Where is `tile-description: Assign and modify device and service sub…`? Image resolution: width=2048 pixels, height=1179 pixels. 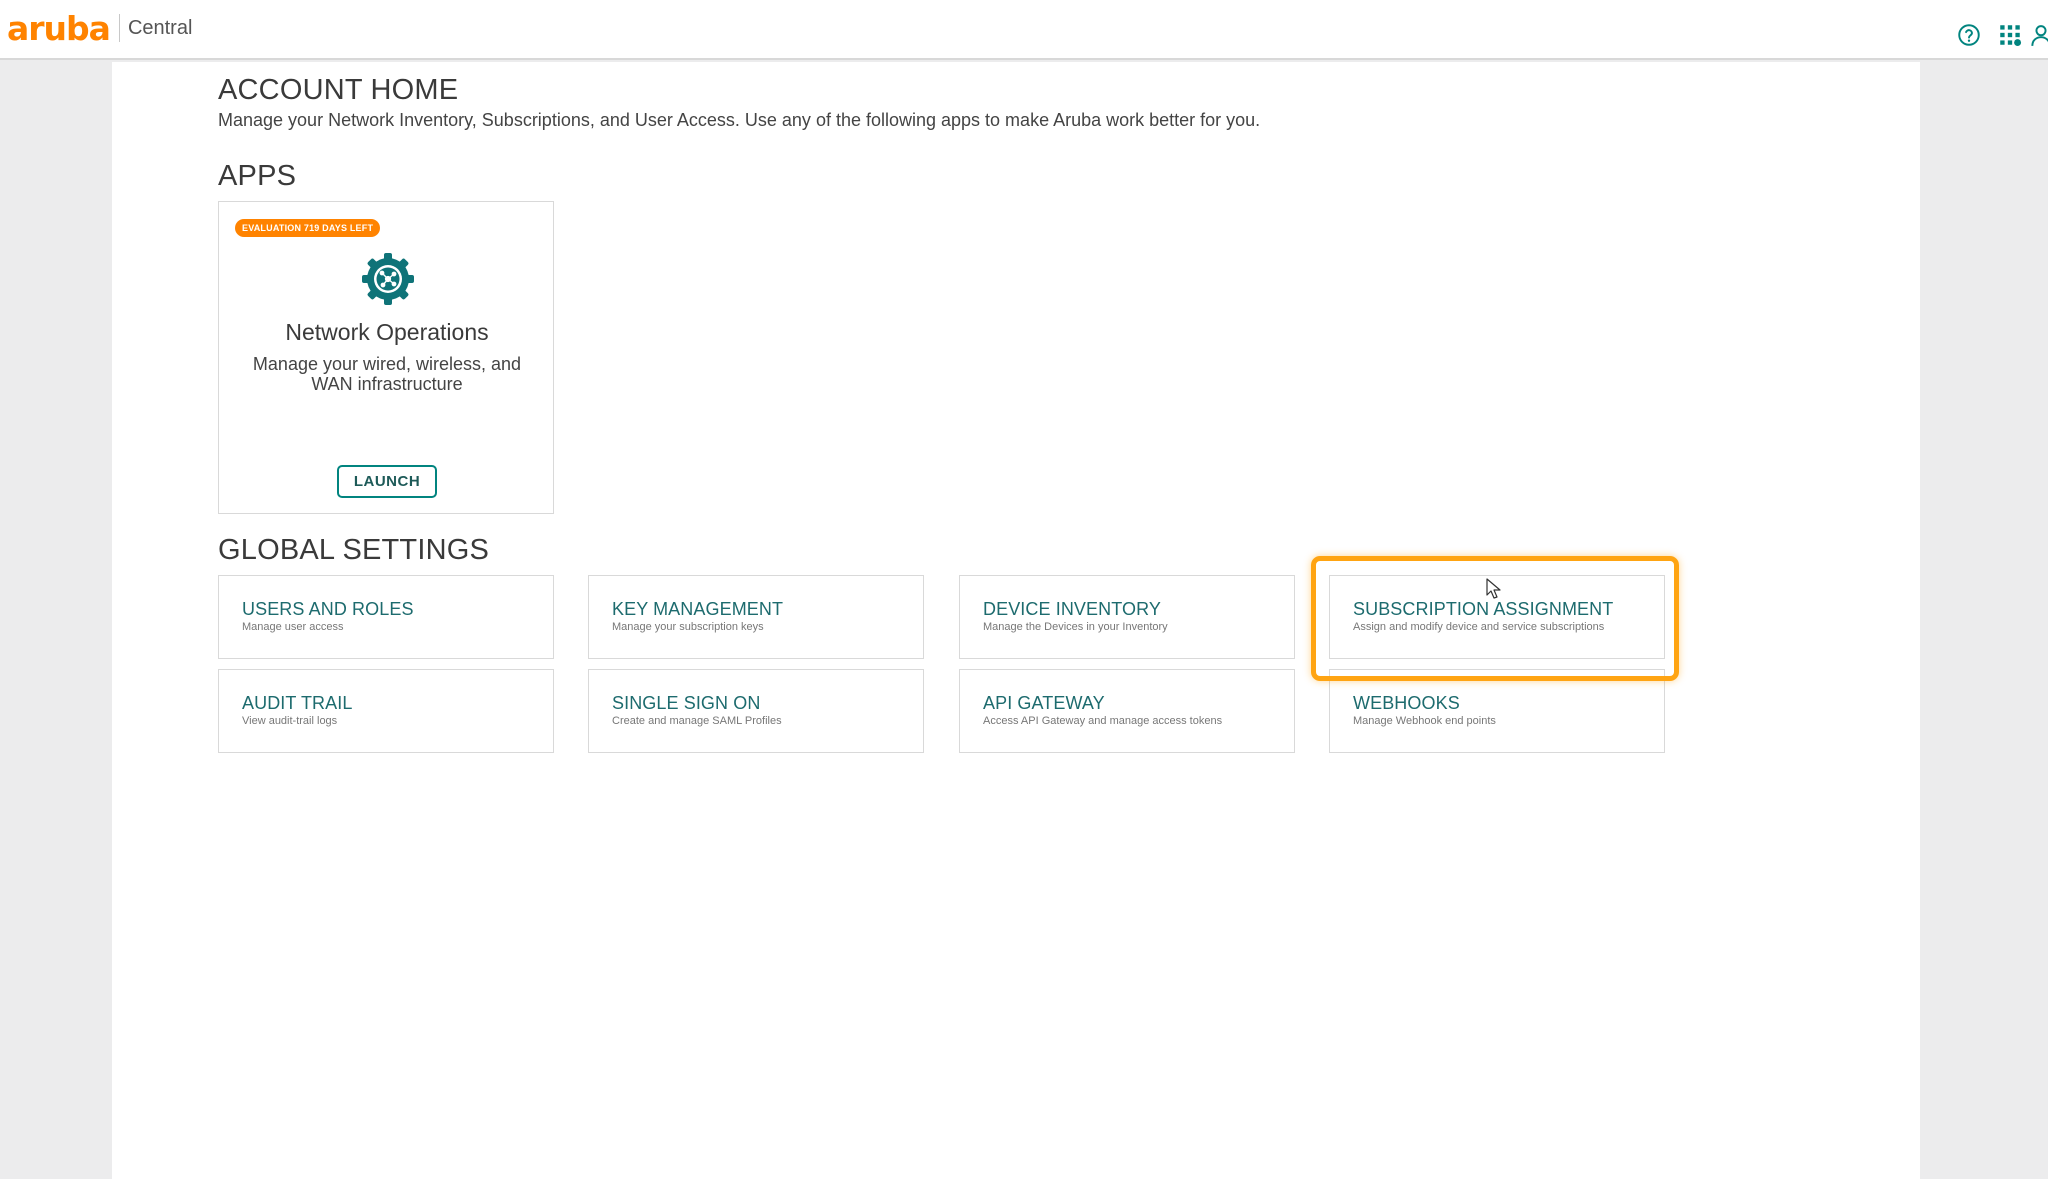
tile-description: Assign and modify device and service sub… is located at coordinates (1479, 627).